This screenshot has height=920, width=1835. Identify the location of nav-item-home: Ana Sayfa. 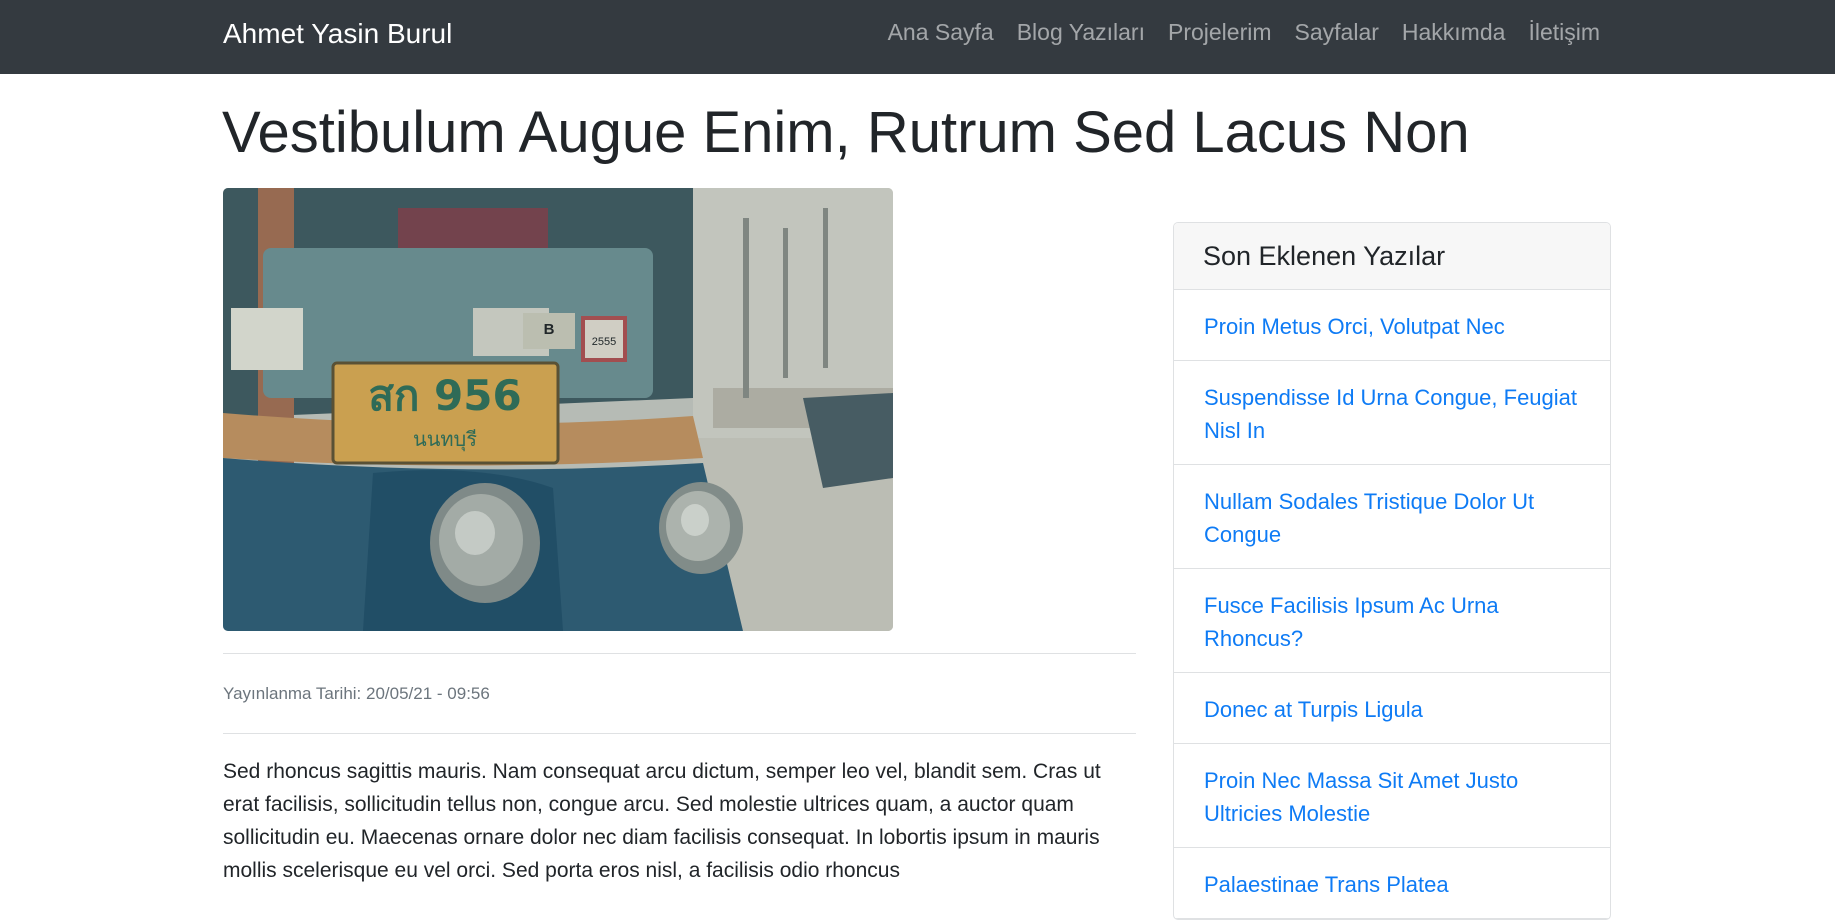
(941, 32).